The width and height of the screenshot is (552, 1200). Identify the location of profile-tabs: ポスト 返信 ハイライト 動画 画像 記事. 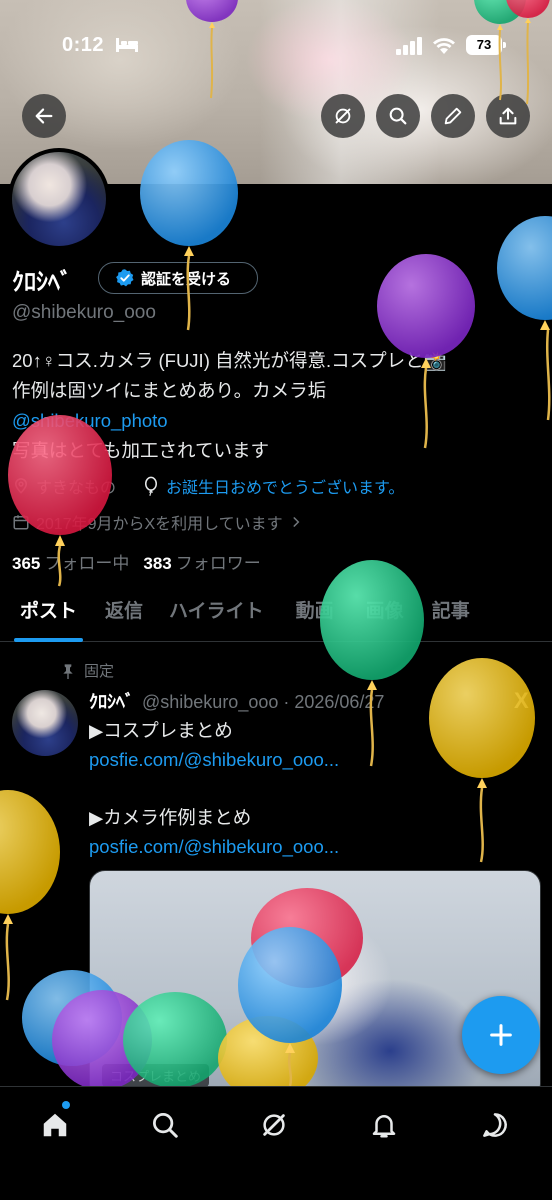
(276, 616).